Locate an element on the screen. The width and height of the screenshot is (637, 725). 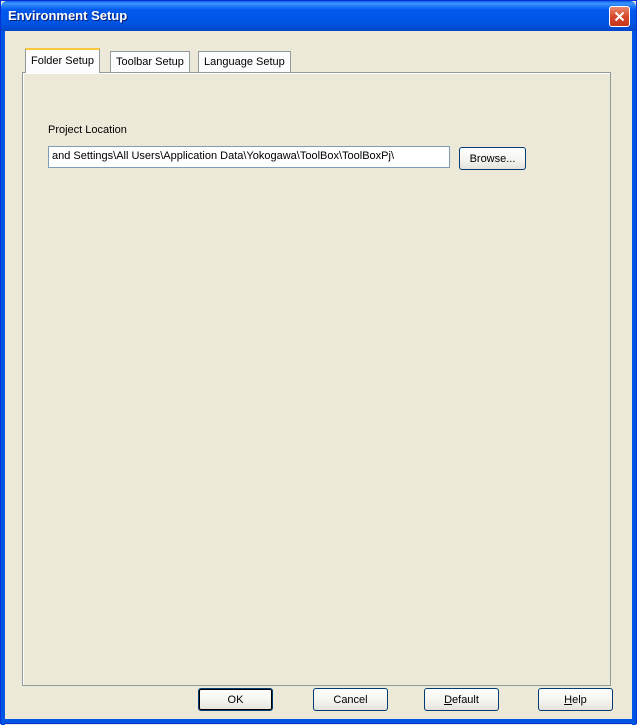
help-button: Help is located at coordinates (575, 699).